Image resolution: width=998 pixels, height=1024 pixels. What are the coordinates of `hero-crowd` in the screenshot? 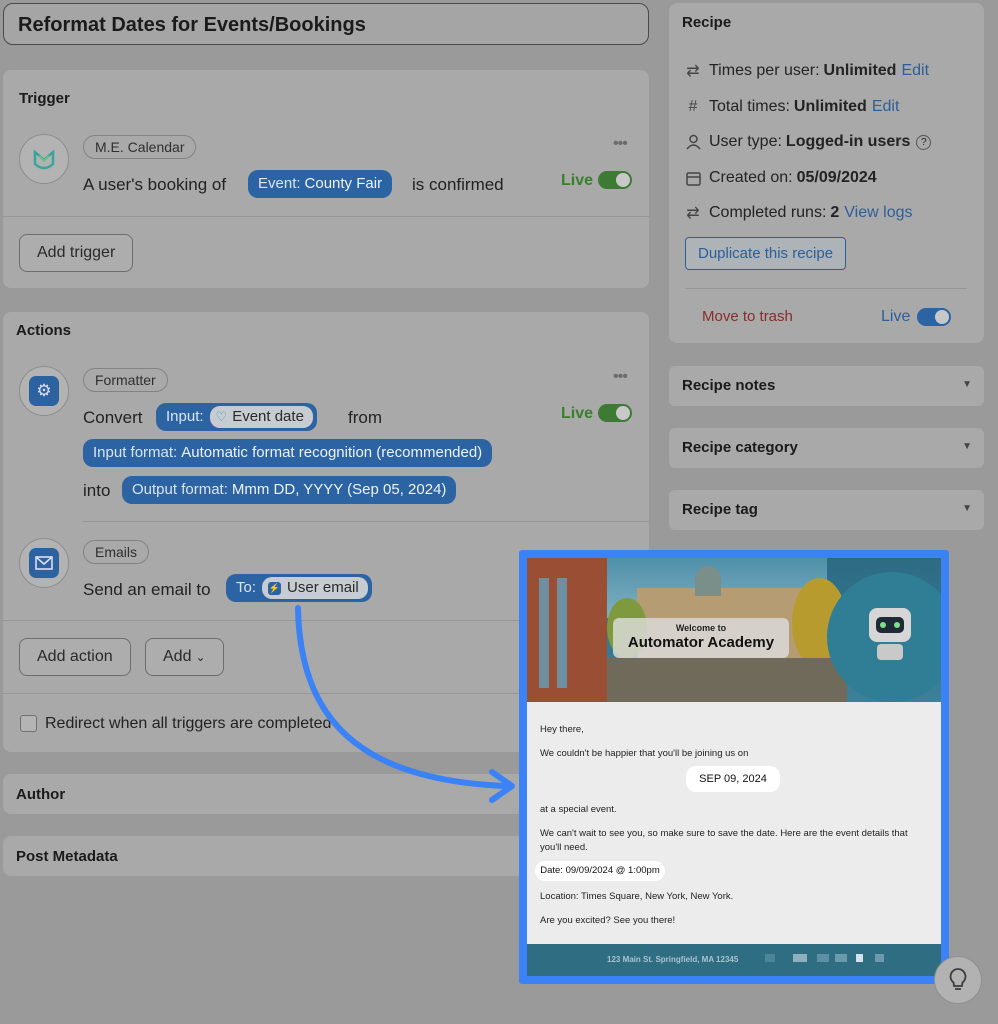 It's located at (727, 680).